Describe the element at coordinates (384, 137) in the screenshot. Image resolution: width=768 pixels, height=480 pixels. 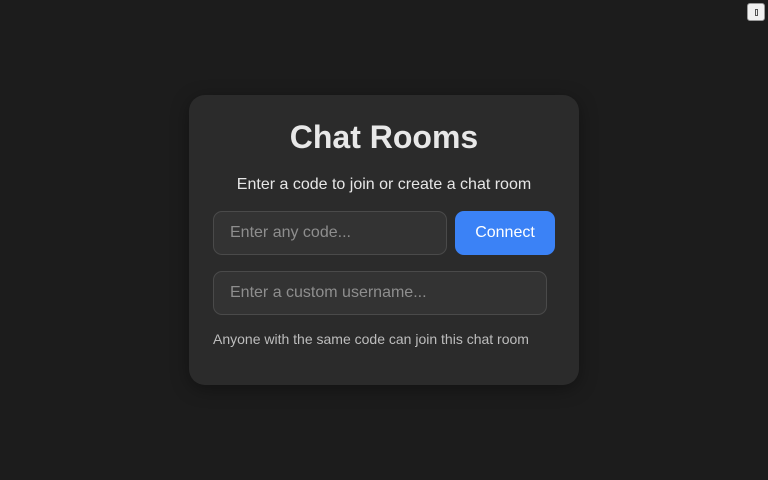
I see `page-title: Chat Rooms` at that location.